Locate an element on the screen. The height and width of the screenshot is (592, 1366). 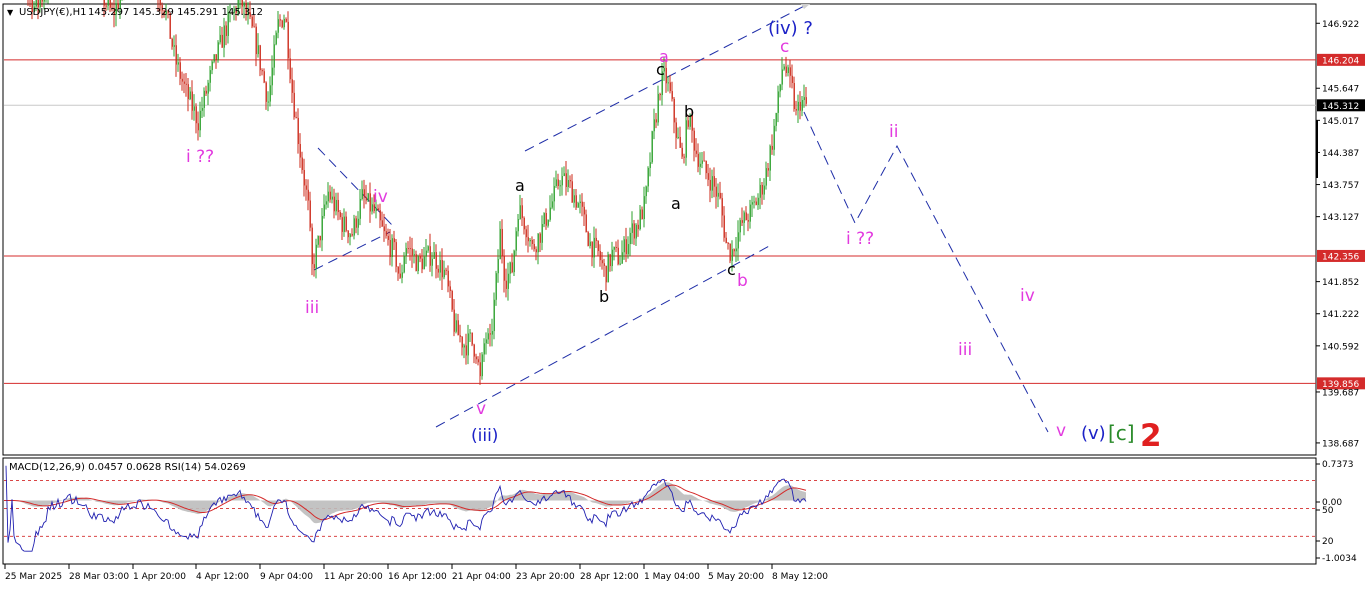
price-tick-label: 138.687 is located at coordinates (1340, 444).